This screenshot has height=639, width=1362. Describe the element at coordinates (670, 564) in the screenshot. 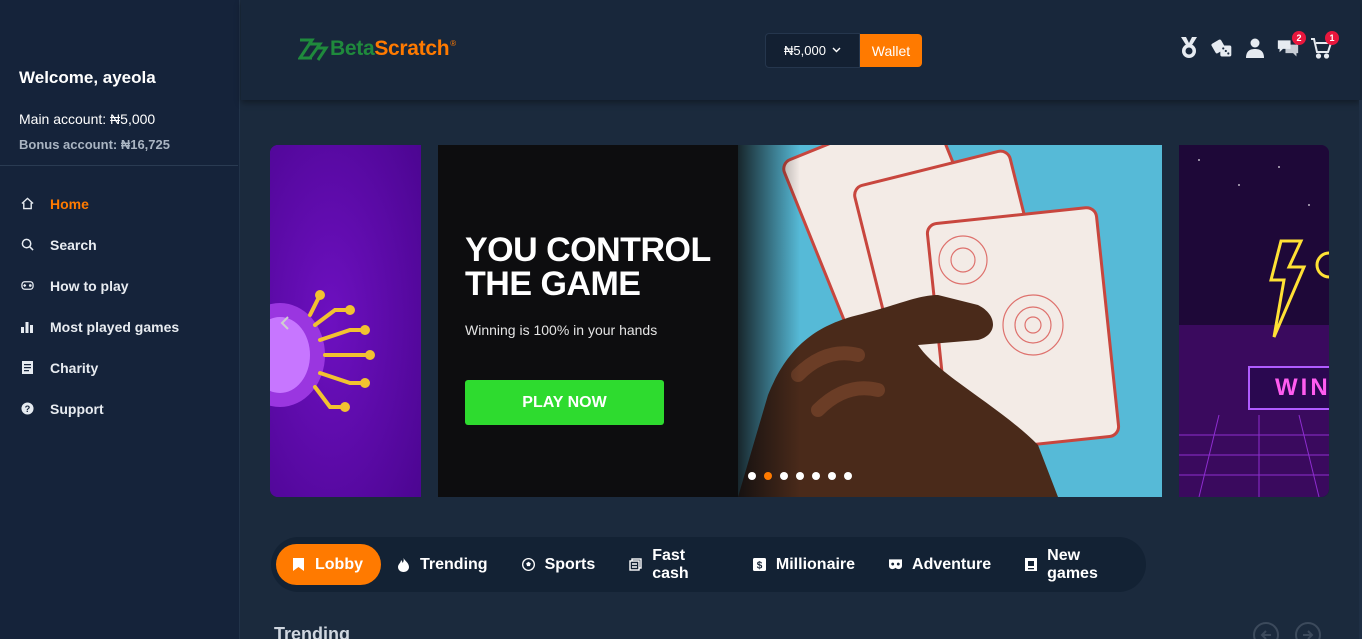

I see `tab-label: Fast cash` at that location.